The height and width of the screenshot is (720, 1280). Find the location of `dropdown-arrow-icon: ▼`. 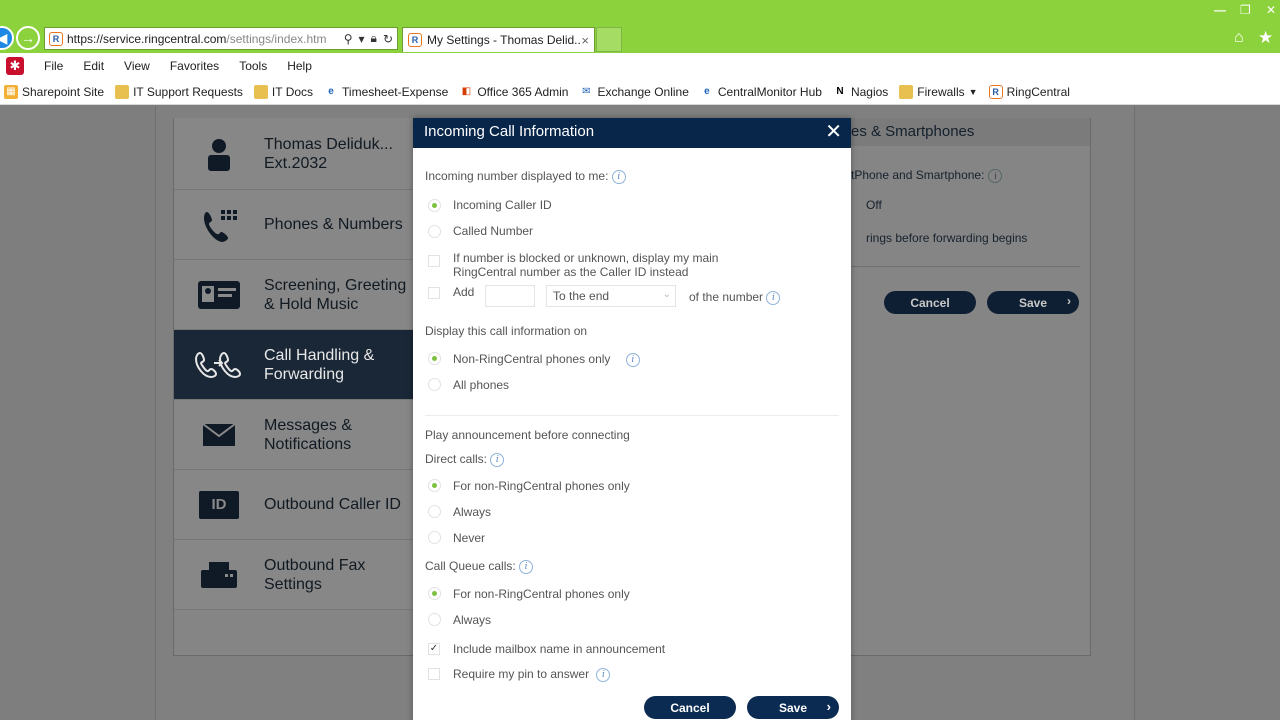

dropdown-arrow-icon: ▼ is located at coordinates (973, 91).